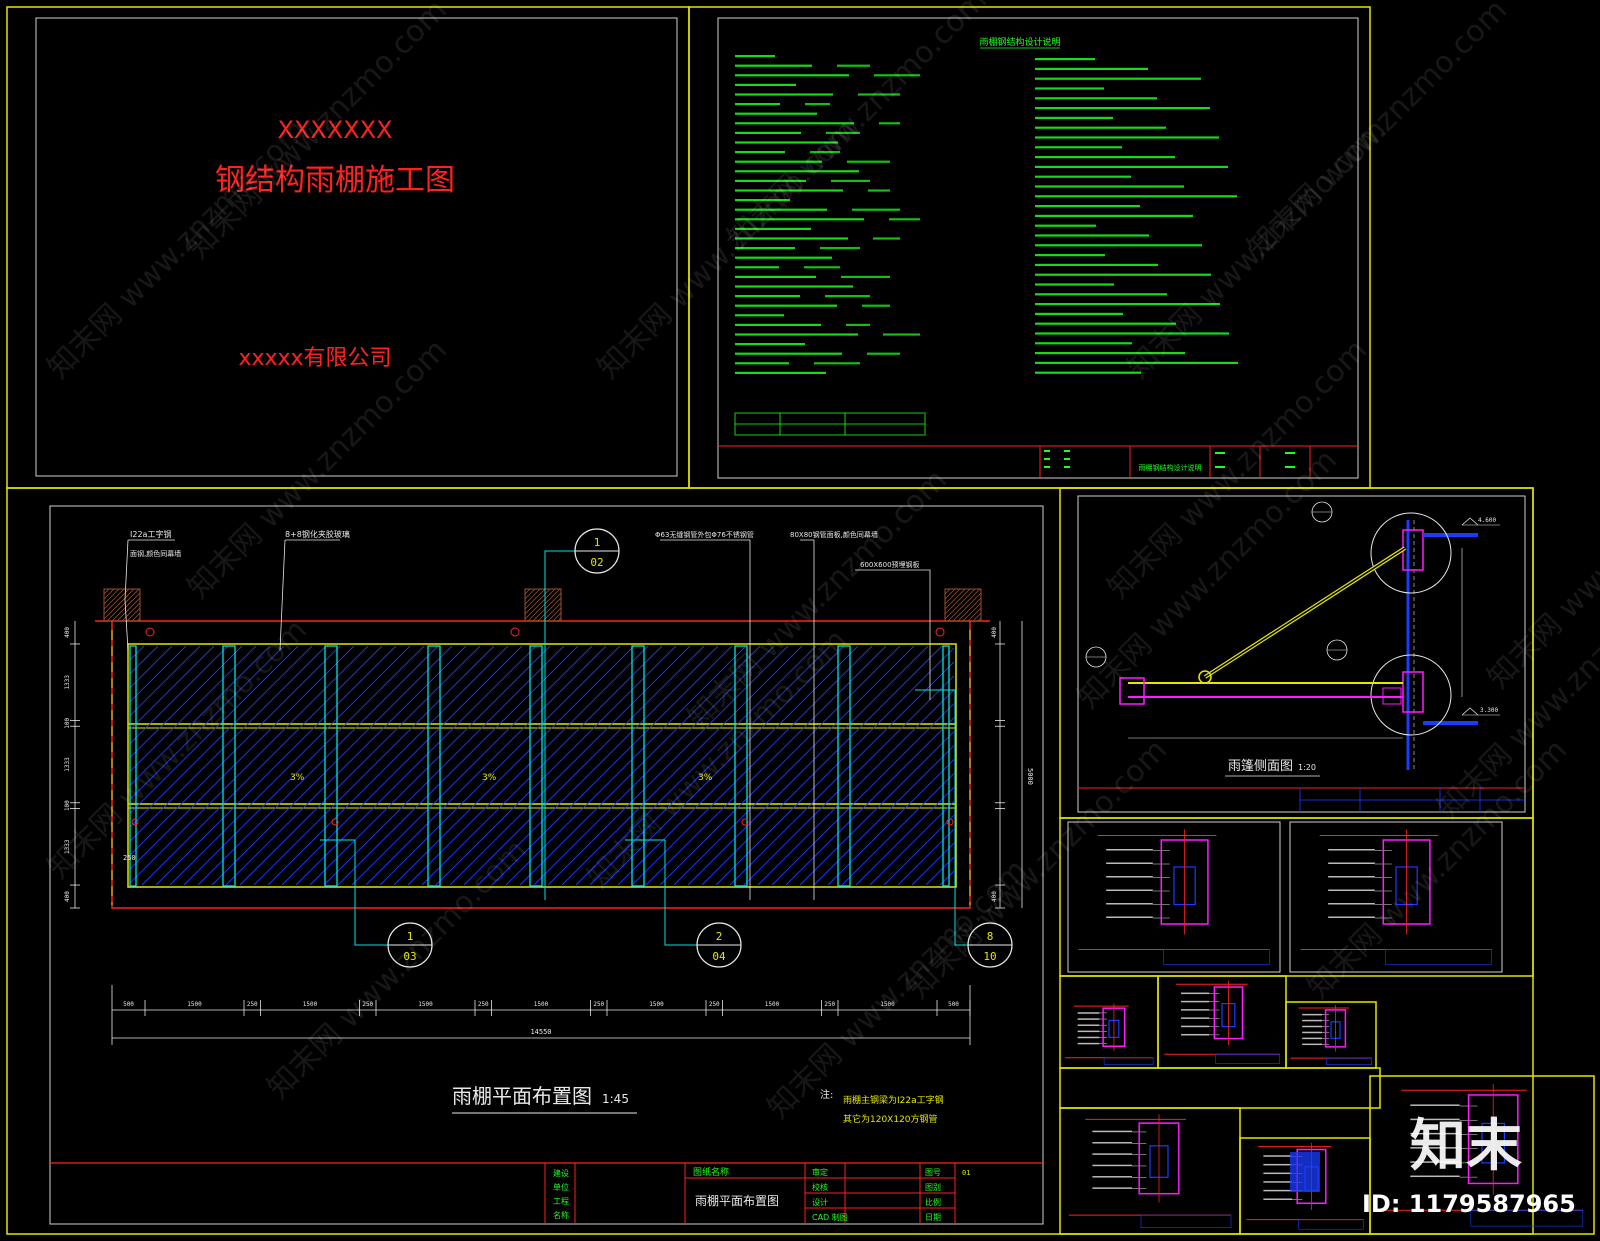 This screenshot has height=1241, width=1600. I want to click on dim-bottom-2: 250, so click(252, 1004).